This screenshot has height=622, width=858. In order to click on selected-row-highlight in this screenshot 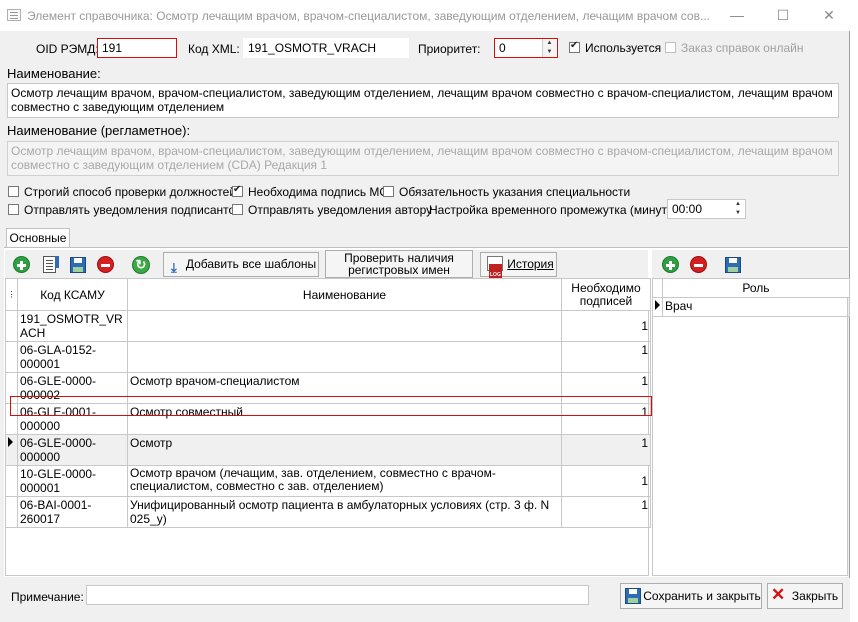, I will do `click(331, 406)`.